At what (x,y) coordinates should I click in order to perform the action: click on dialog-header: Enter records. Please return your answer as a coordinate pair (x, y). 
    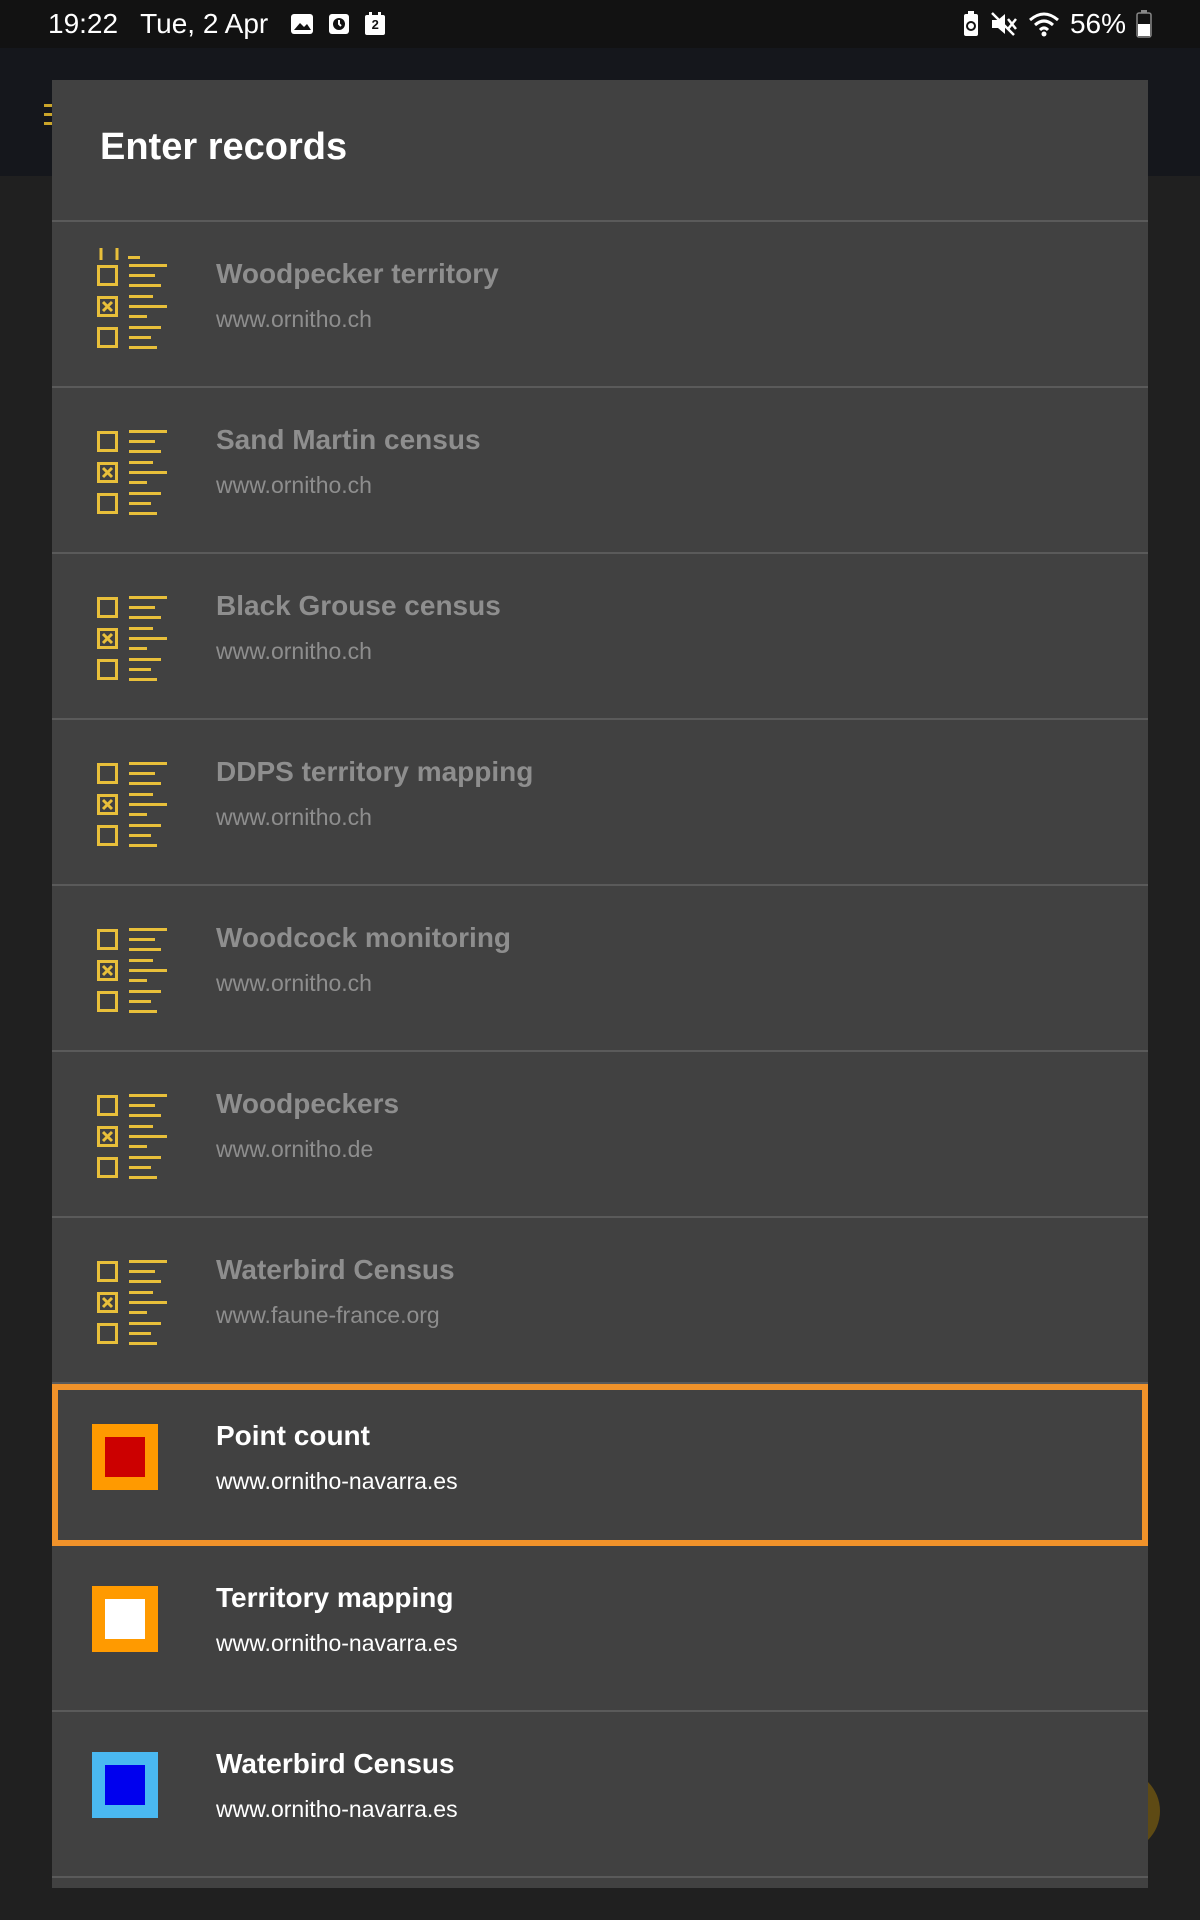
    Looking at the image, I should click on (600, 170).